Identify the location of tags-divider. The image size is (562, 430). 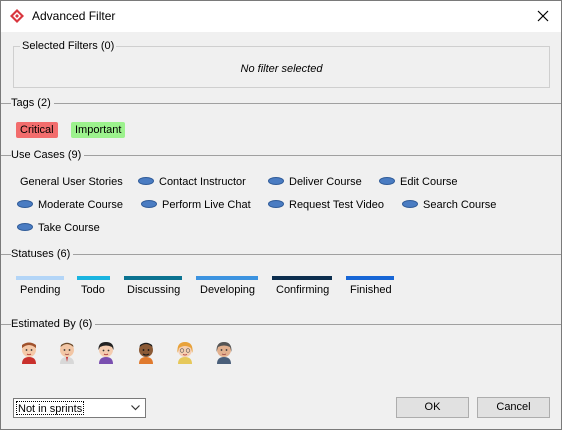
(281, 103).